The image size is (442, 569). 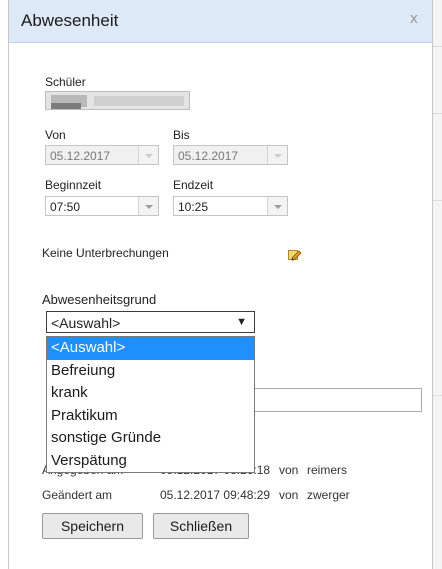 What do you see at coordinates (201, 526) in the screenshot?
I see `close-button: Schließen` at bounding box center [201, 526].